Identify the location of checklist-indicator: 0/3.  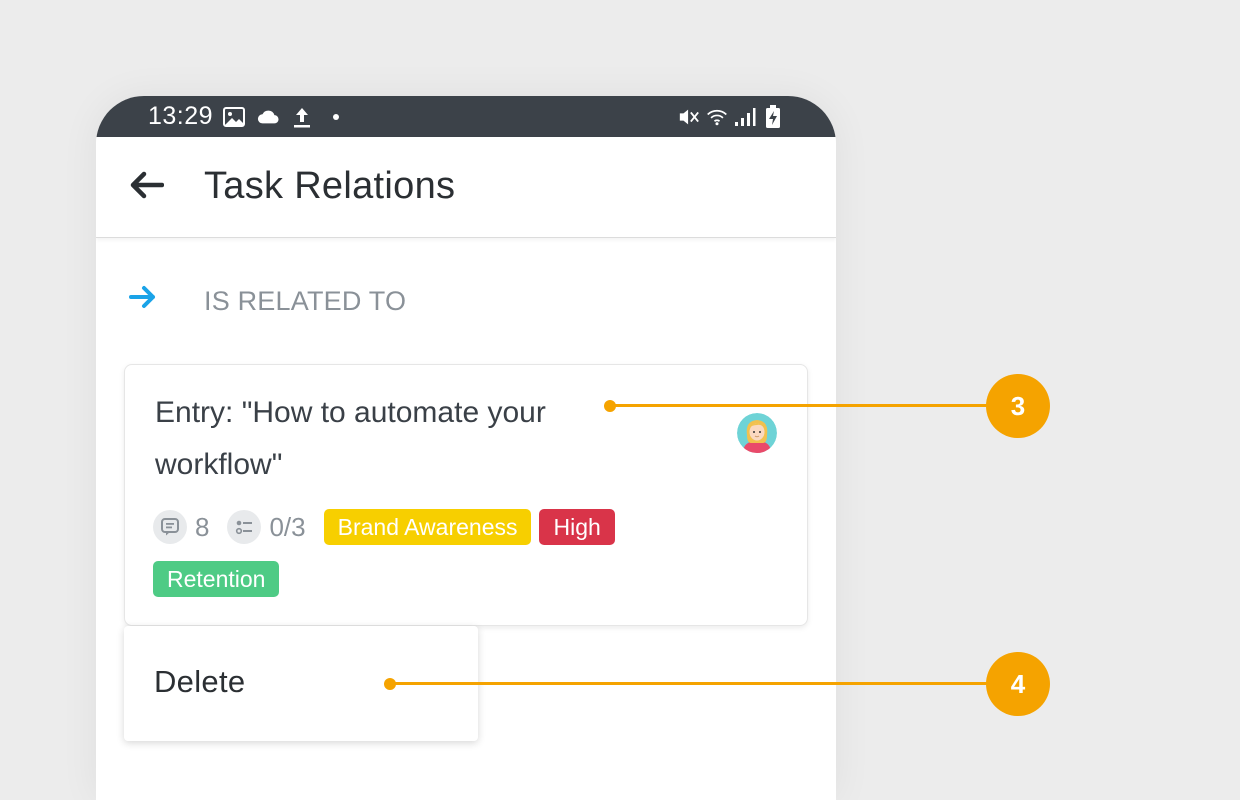
(266, 527).